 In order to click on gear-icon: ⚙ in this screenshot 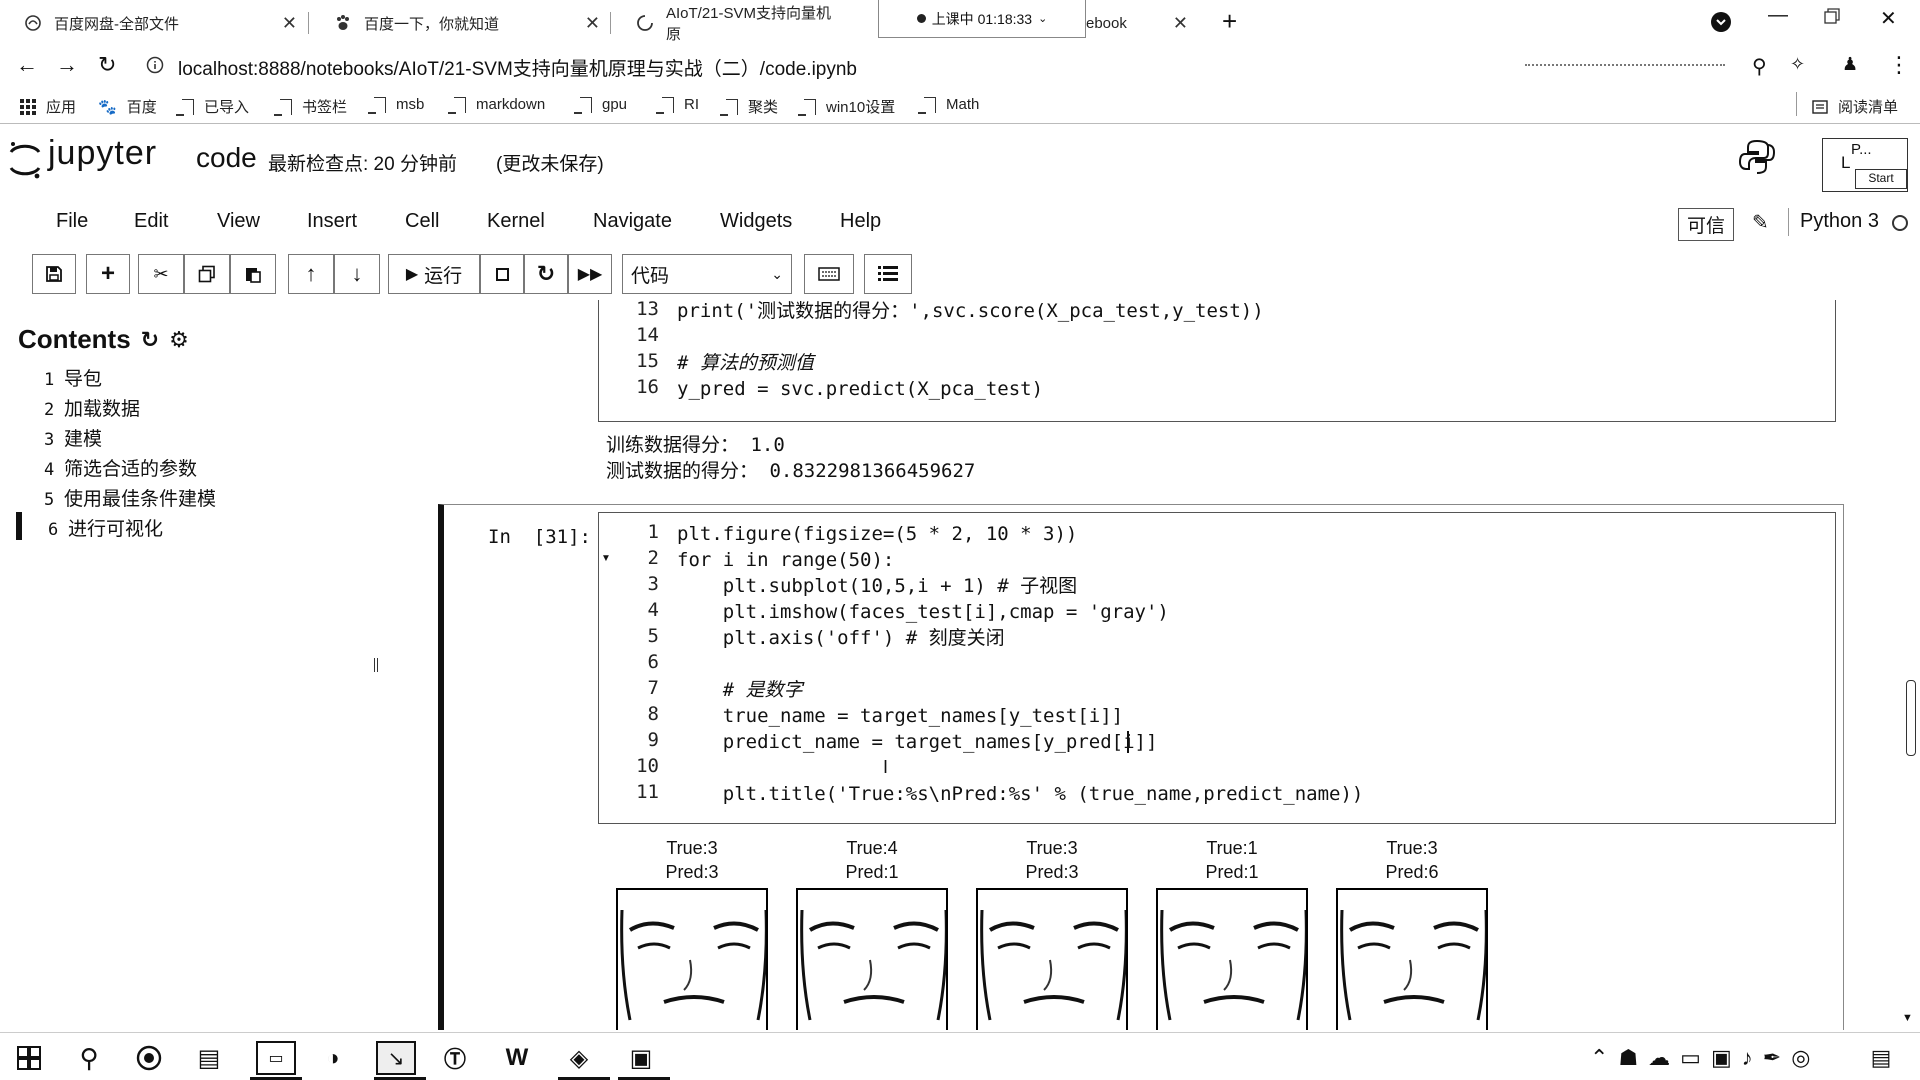, I will do `click(179, 340)`.